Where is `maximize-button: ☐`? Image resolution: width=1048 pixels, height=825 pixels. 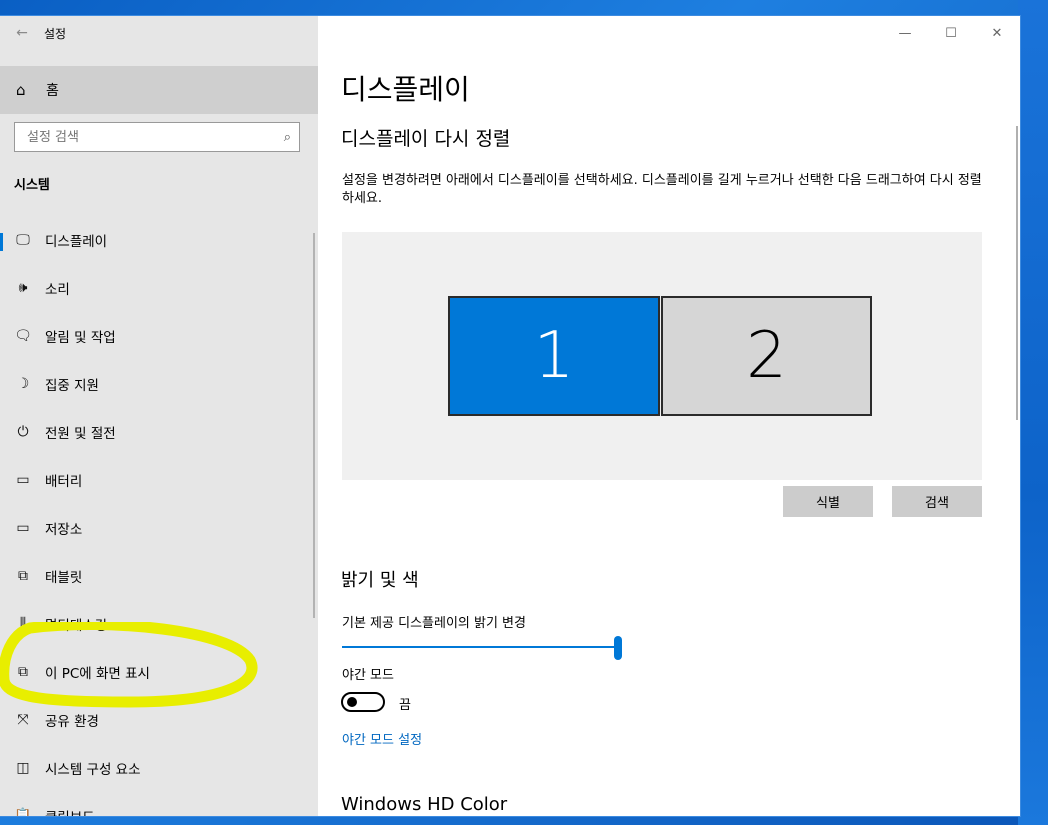
maximize-button: ☐ is located at coordinates (951, 33).